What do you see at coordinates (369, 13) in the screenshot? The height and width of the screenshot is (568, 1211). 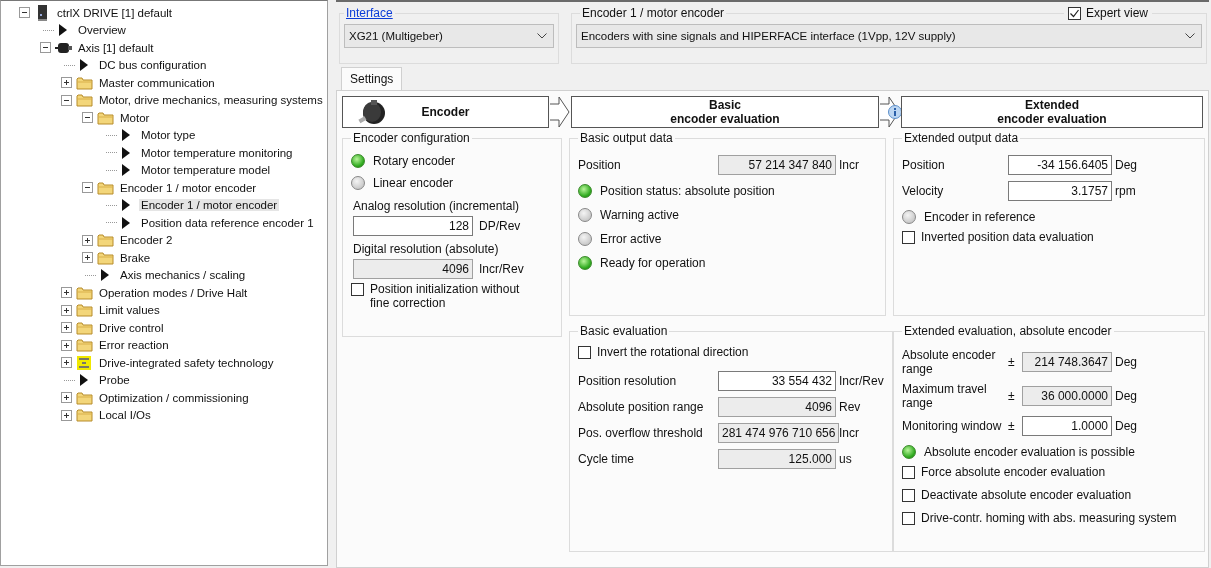 I see `interface-link: Interface` at bounding box center [369, 13].